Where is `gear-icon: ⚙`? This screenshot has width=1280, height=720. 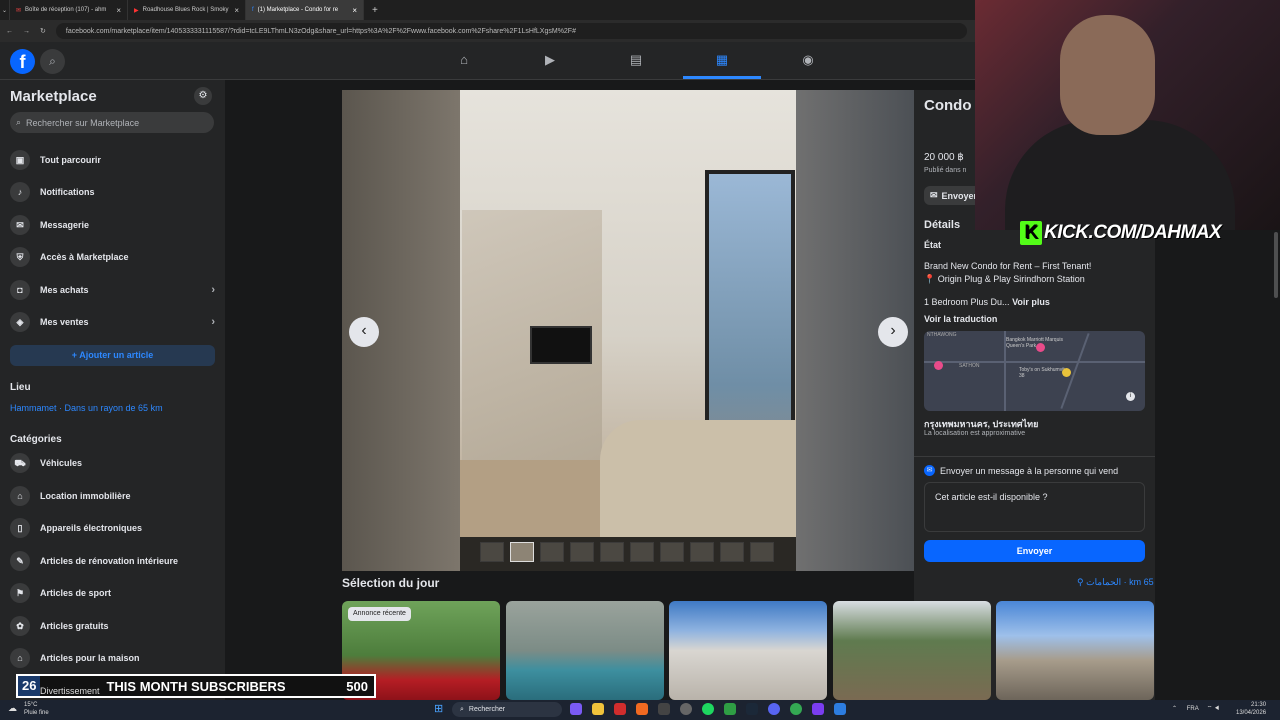
gear-icon: ⚙ is located at coordinates (203, 96).